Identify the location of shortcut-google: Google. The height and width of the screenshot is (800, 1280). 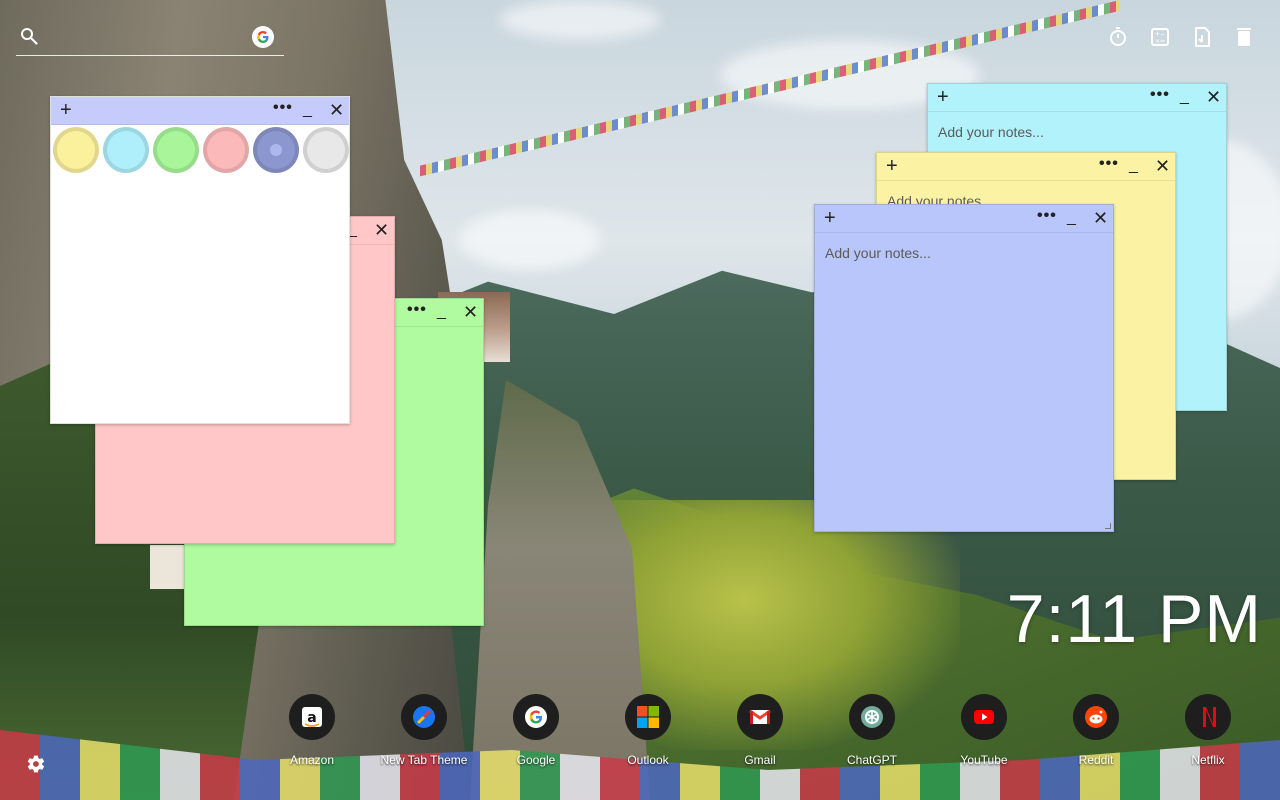
(536, 730).